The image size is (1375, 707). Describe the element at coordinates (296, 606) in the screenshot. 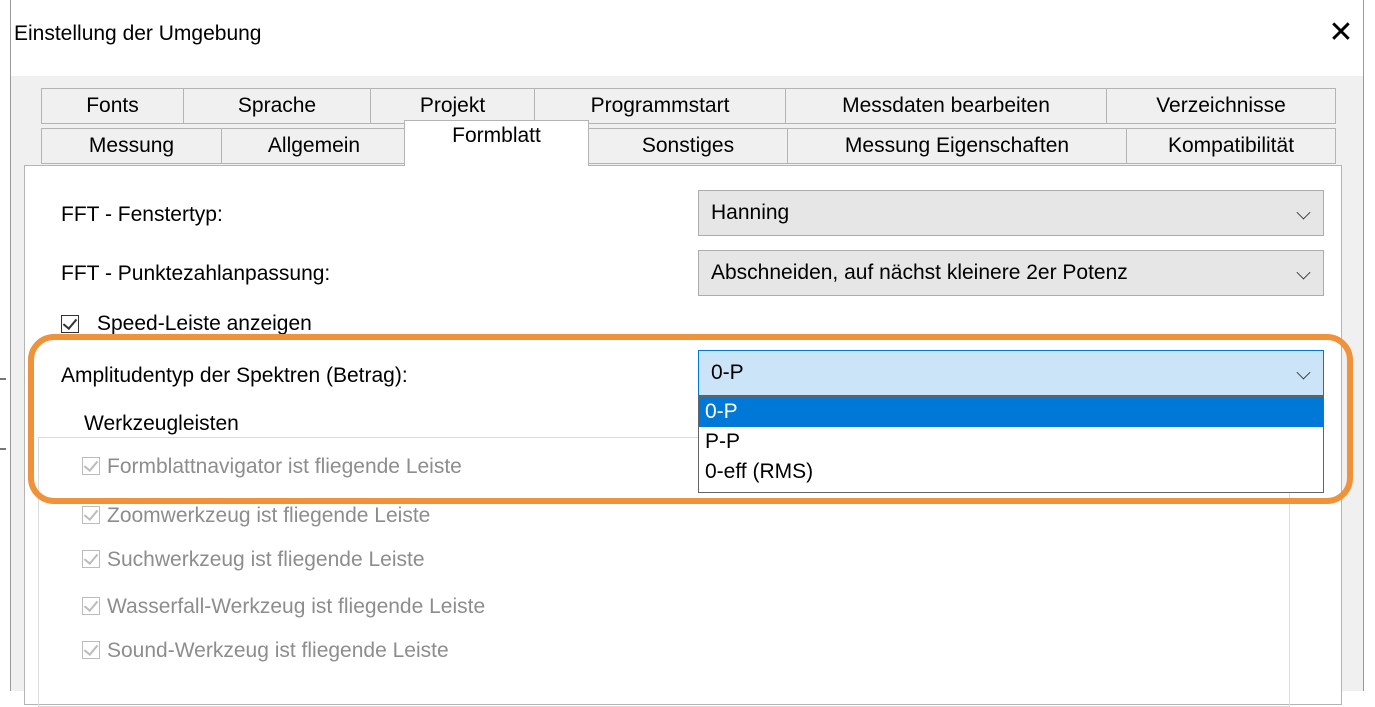

I see `toolbar-item-label: Wasserfall-Werkzeug ist fliegende Leiste` at that location.